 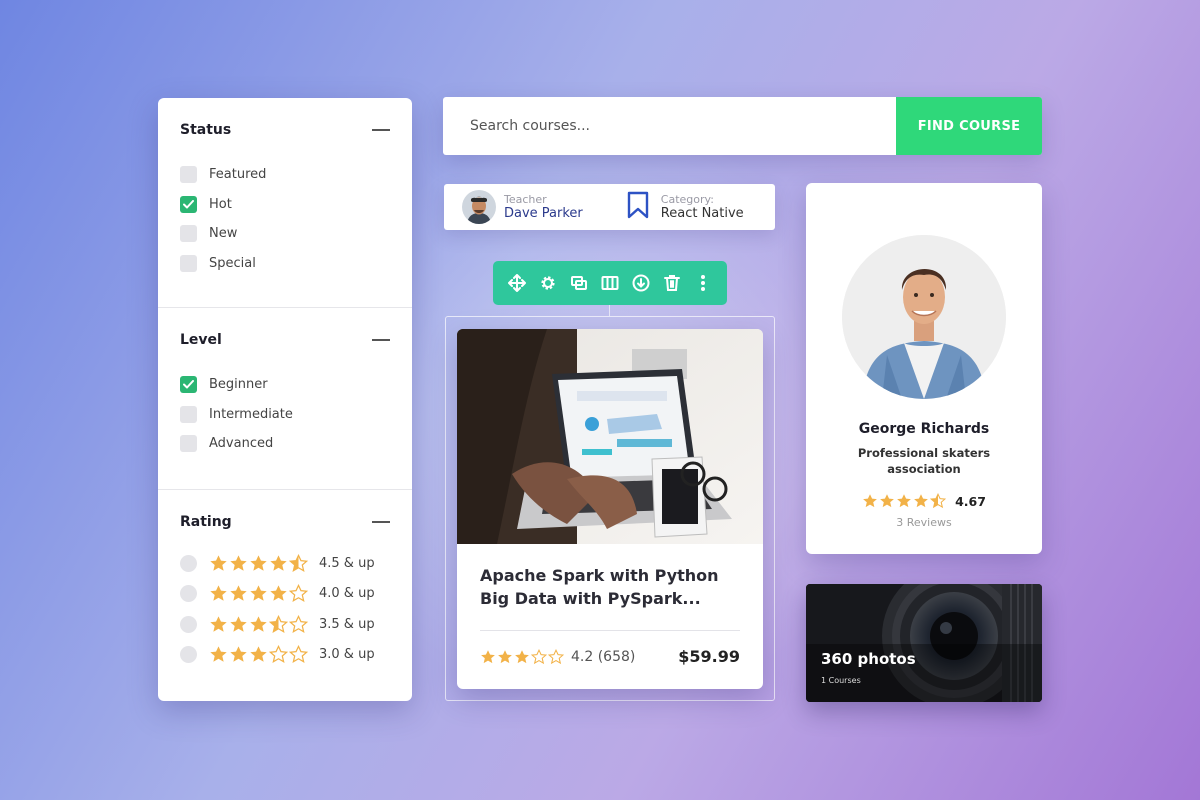 What do you see at coordinates (238, 175) in the screenshot?
I see `status-option-label: Featured` at bounding box center [238, 175].